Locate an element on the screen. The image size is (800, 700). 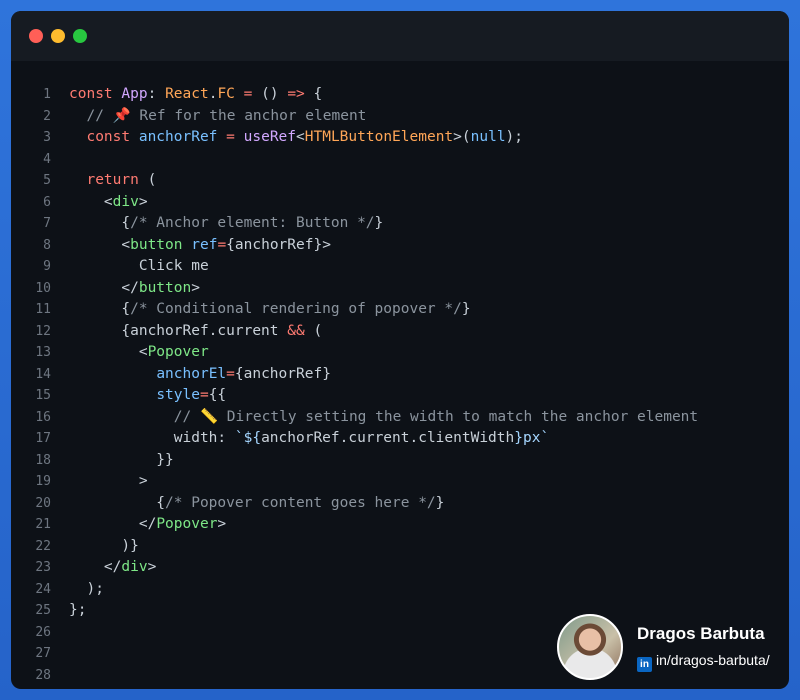
code-line: 22 )} is located at coordinates (400, 547).